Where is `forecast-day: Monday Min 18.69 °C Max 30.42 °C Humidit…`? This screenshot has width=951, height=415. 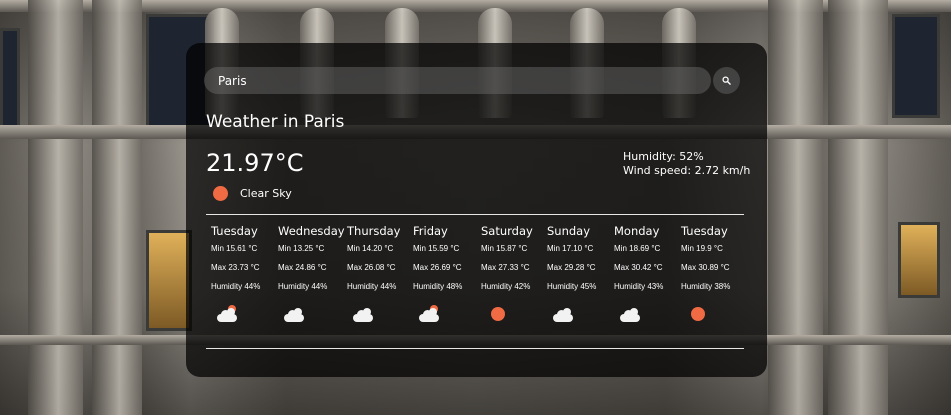
forecast-day: Monday Min 18.69 °C Max 30.42 °C Humidit… is located at coordinates (648, 274).